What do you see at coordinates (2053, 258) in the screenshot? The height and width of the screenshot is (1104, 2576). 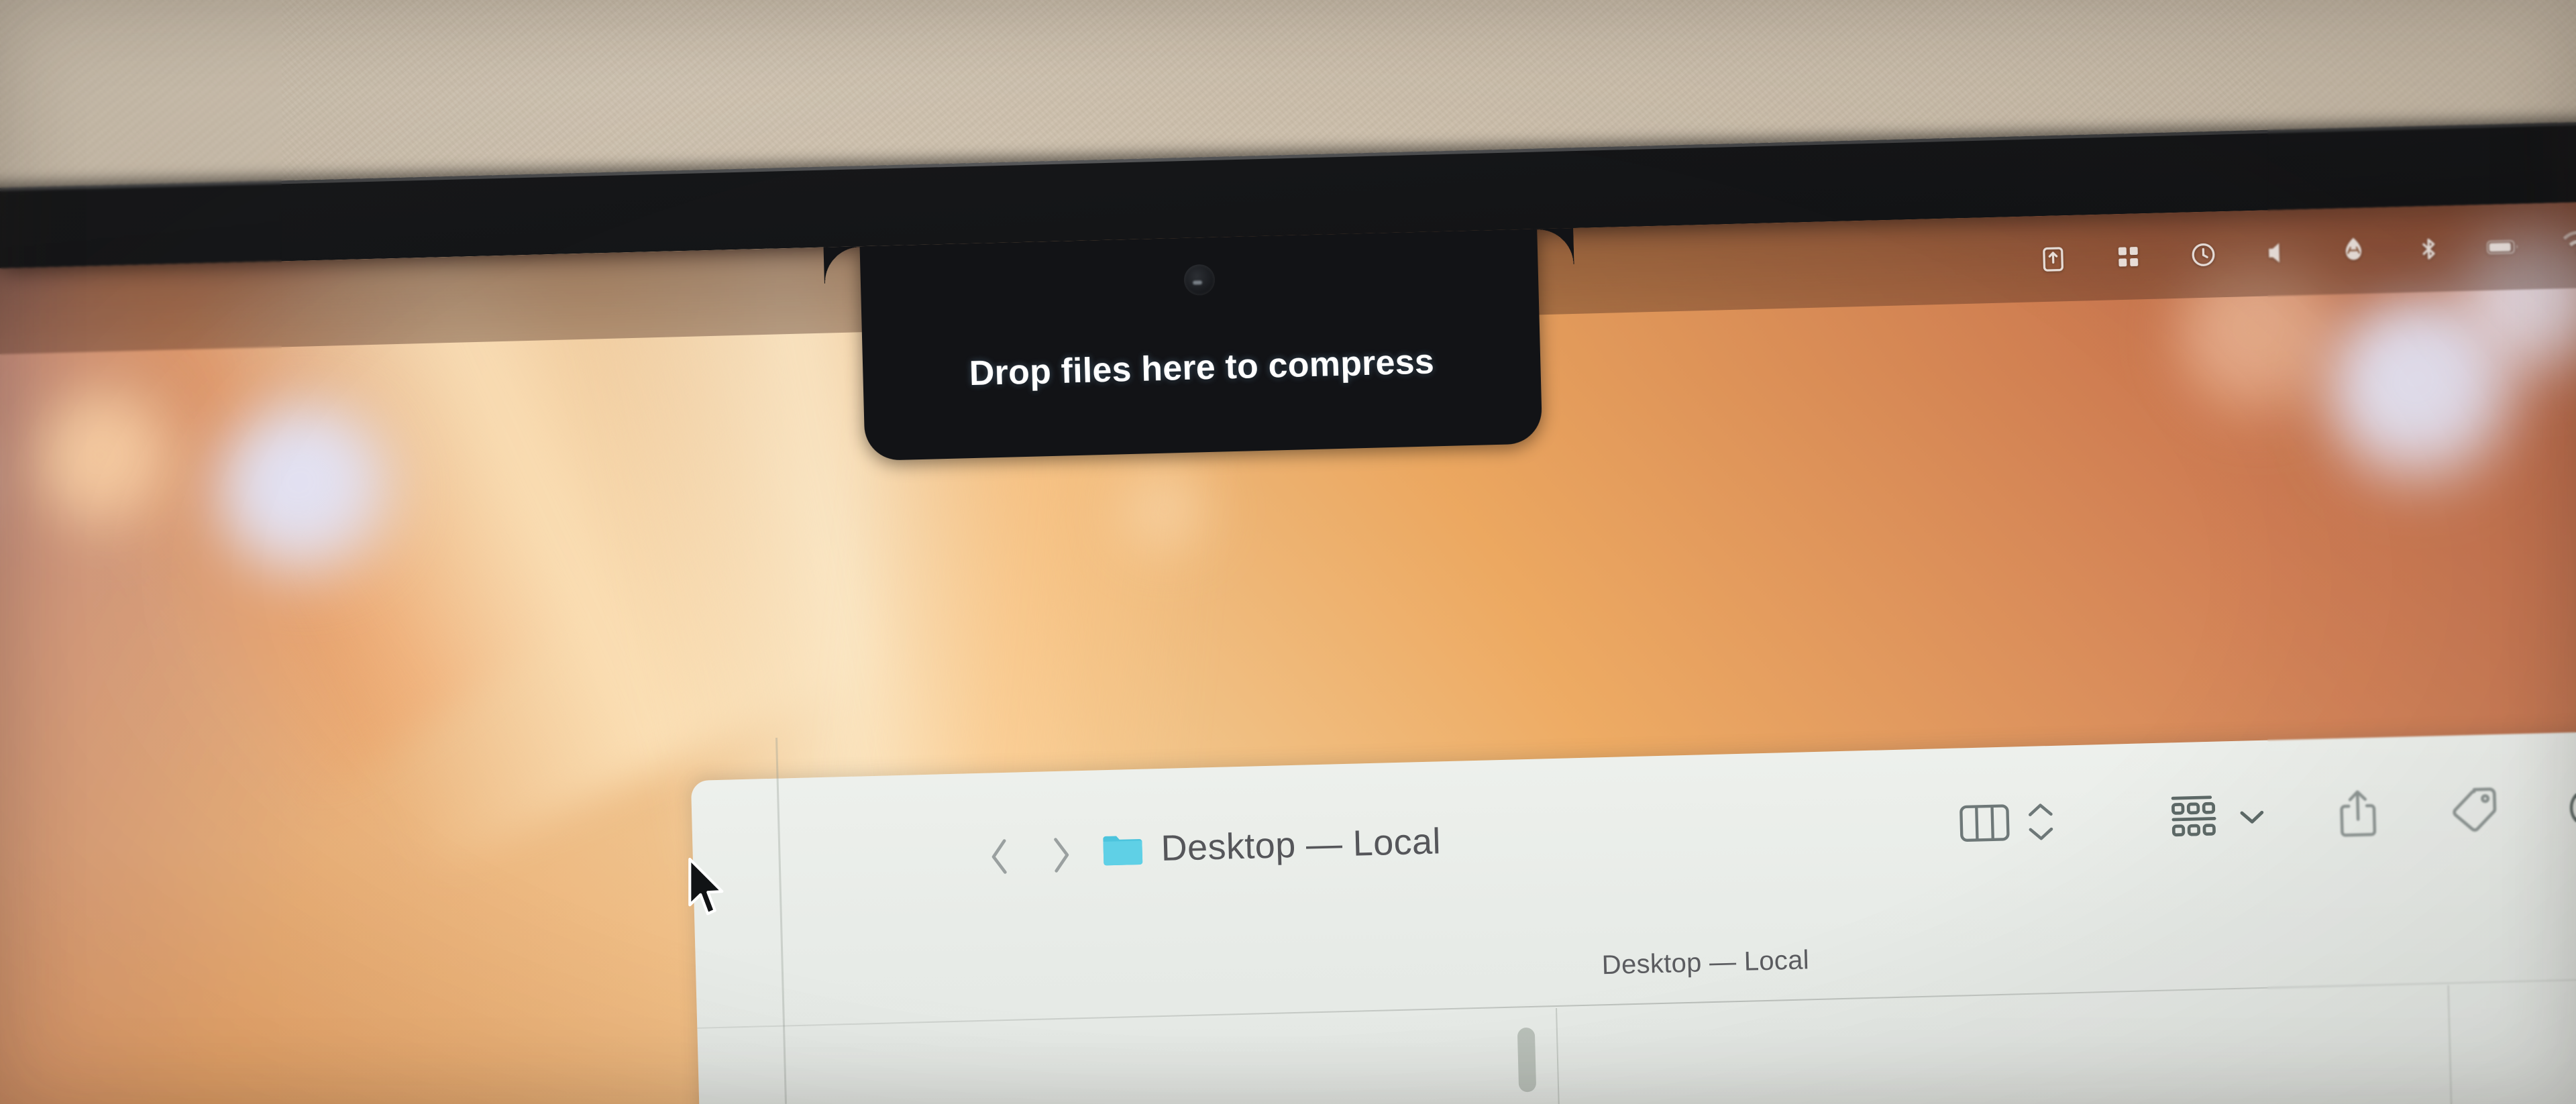 I see `screen-mirroring-icon` at bounding box center [2053, 258].